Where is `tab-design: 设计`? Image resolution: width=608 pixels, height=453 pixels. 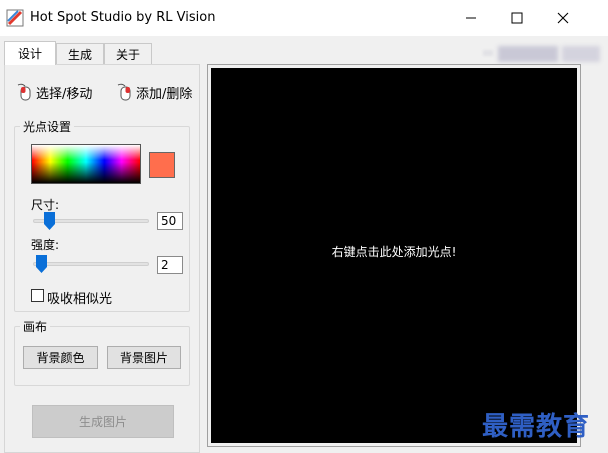 tab-design: 设计 is located at coordinates (30, 53).